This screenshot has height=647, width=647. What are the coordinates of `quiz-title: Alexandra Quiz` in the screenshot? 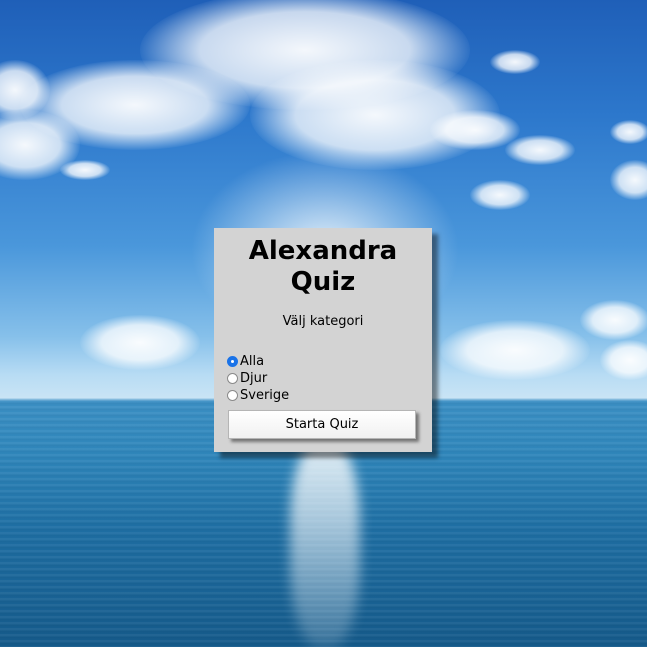 It's located at (323, 266).